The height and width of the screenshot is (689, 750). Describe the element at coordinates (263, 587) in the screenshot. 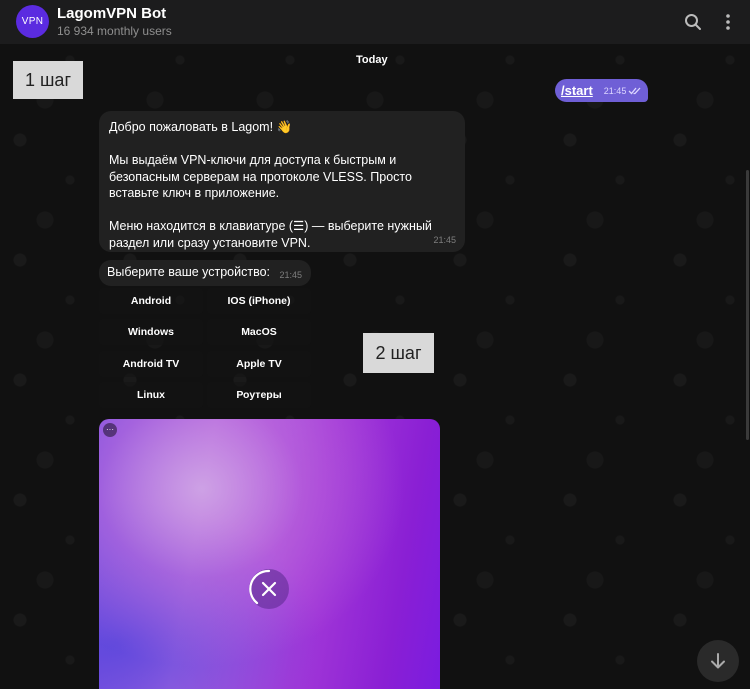

I see `close-icon` at that location.